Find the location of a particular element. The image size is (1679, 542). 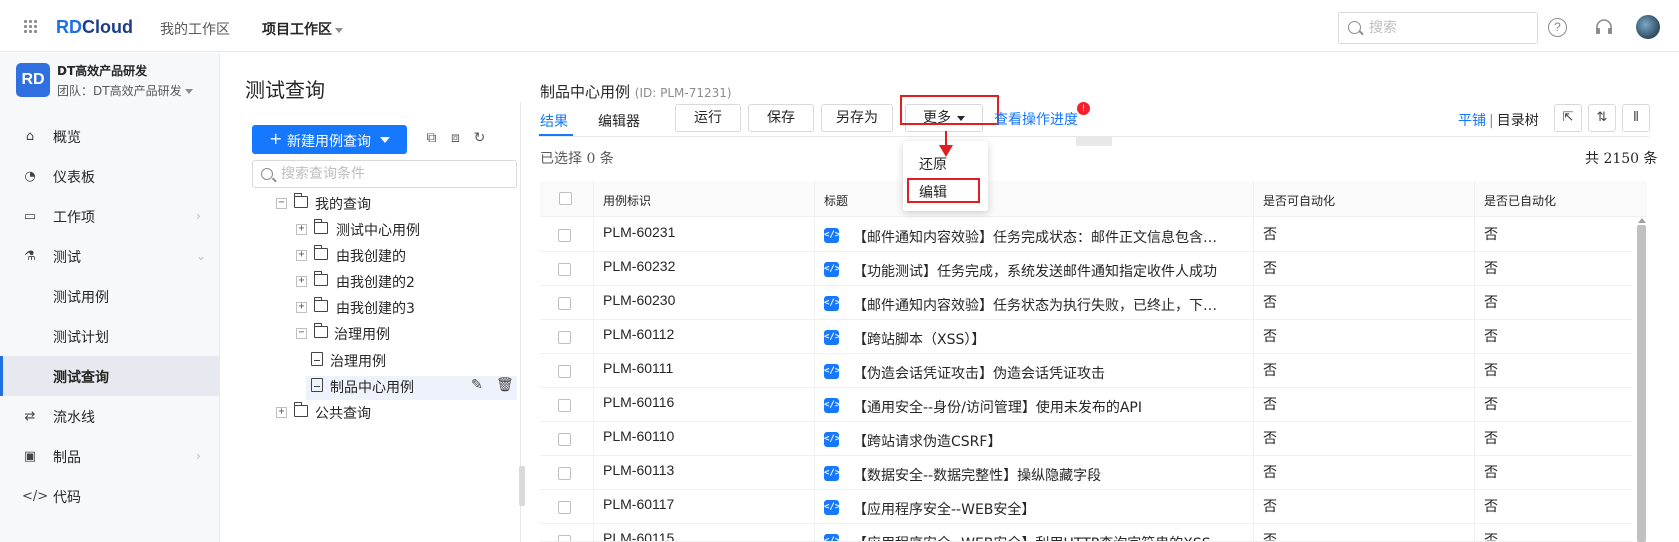

menu-item-restore: 还原 is located at coordinates (933, 164).